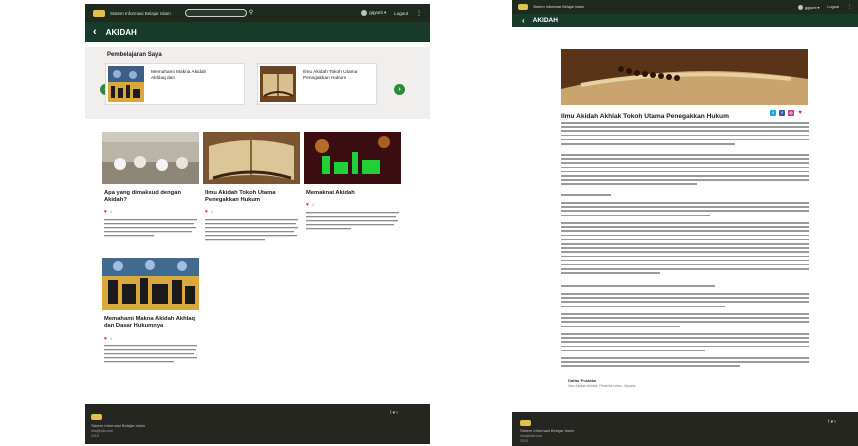  Describe the element at coordinates (278, 84) in the screenshot. I see `quran-thumbnail` at that location.